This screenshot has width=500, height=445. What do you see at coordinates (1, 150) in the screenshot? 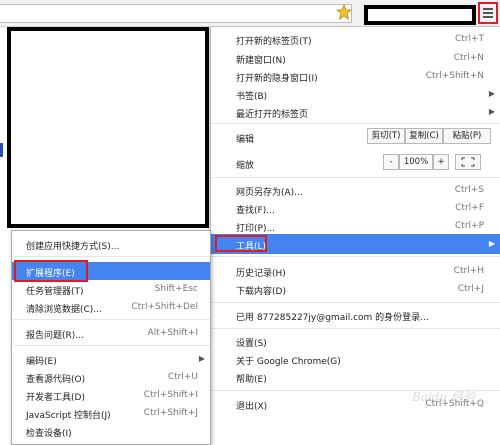
I see `page-link-mark` at bounding box center [1, 150].